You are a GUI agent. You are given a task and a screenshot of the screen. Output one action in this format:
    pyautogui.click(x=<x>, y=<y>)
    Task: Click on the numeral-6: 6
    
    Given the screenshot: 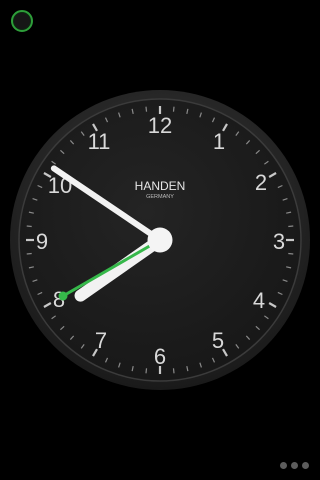 What is the action you would take?
    pyautogui.click(x=160, y=356)
    